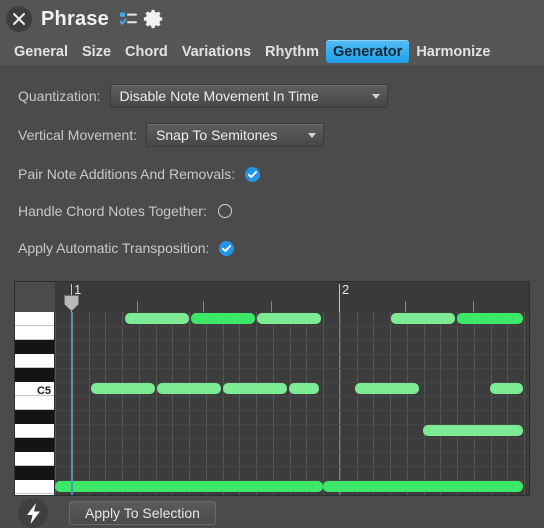 The height and width of the screenshot is (528, 544). I want to click on apply-transposition-row: Apply Automatic Transposition:, so click(126, 248).